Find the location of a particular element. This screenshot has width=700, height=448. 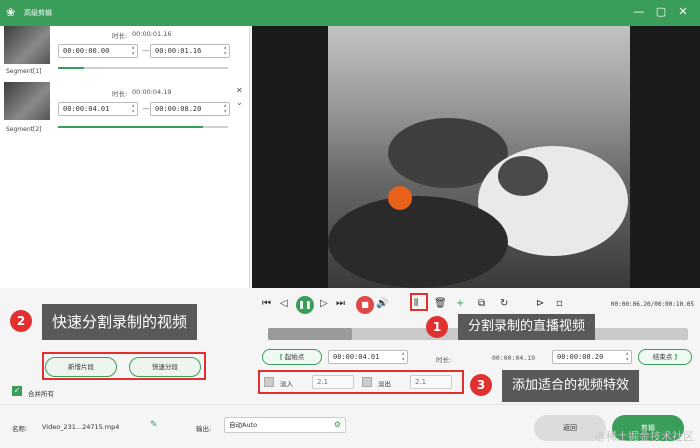

close-icon: ✕ is located at coordinates (239, 90).